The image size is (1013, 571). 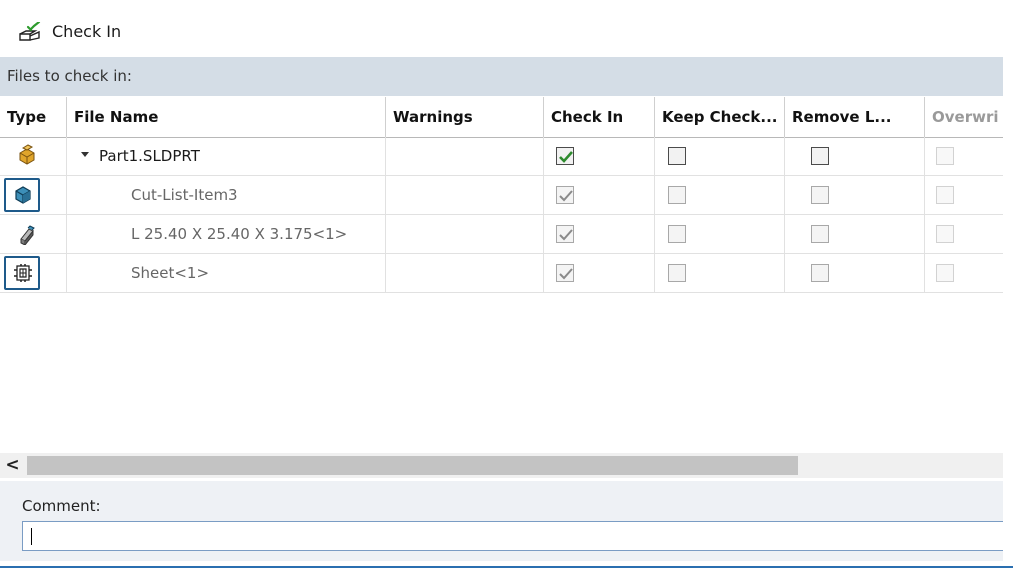 I want to click on scrollbar-thumb, so click(x=412, y=465).